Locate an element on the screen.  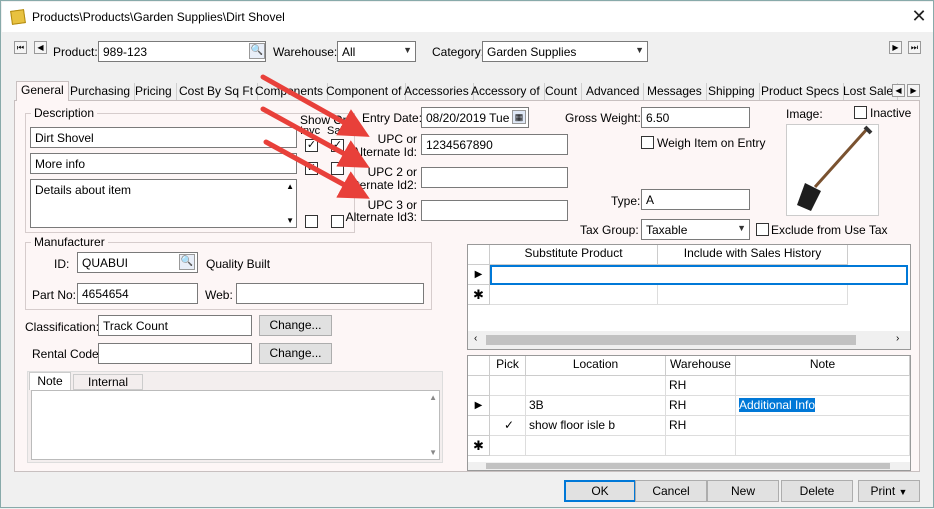
annotation-arrows is located at coordinates (315, 136).